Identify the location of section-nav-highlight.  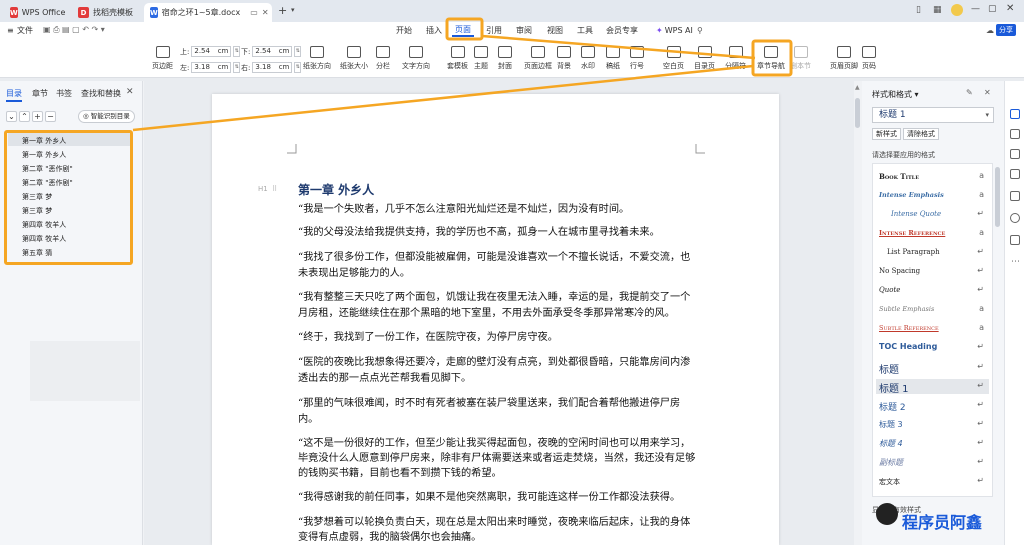
(772, 58).